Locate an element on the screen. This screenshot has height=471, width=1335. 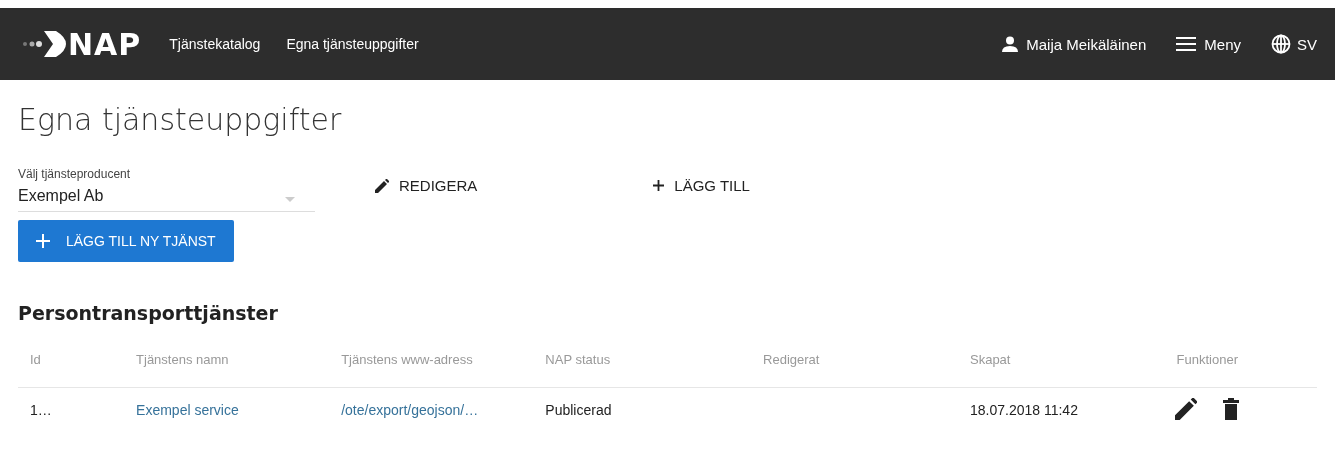
add-service-button: LÄGG TILL NY TJÄNST is located at coordinates (126, 241).